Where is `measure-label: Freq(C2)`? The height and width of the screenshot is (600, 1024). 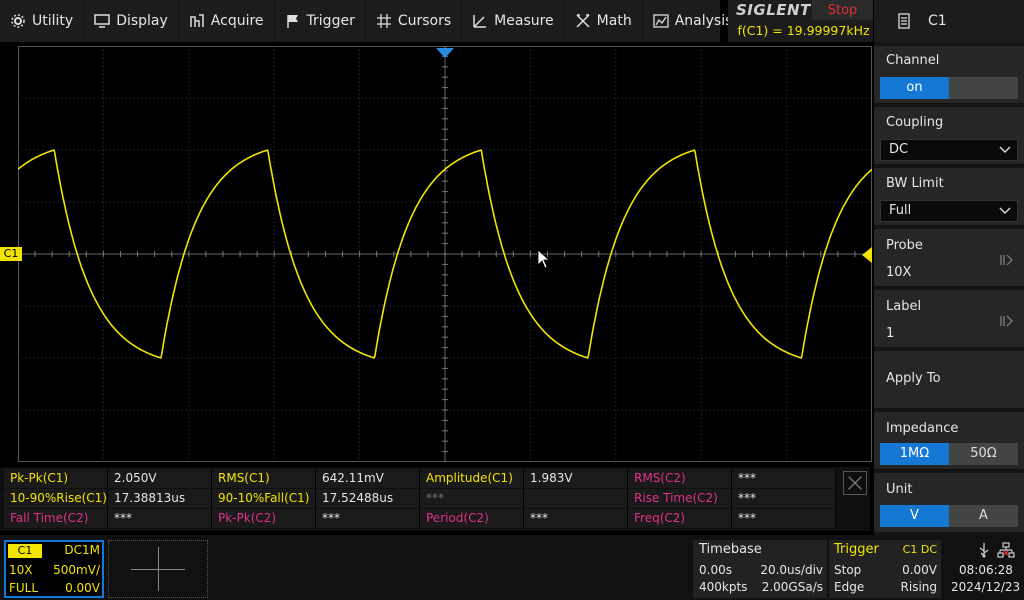
measure-label: Freq(C2) is located at coordinates (680, 518).